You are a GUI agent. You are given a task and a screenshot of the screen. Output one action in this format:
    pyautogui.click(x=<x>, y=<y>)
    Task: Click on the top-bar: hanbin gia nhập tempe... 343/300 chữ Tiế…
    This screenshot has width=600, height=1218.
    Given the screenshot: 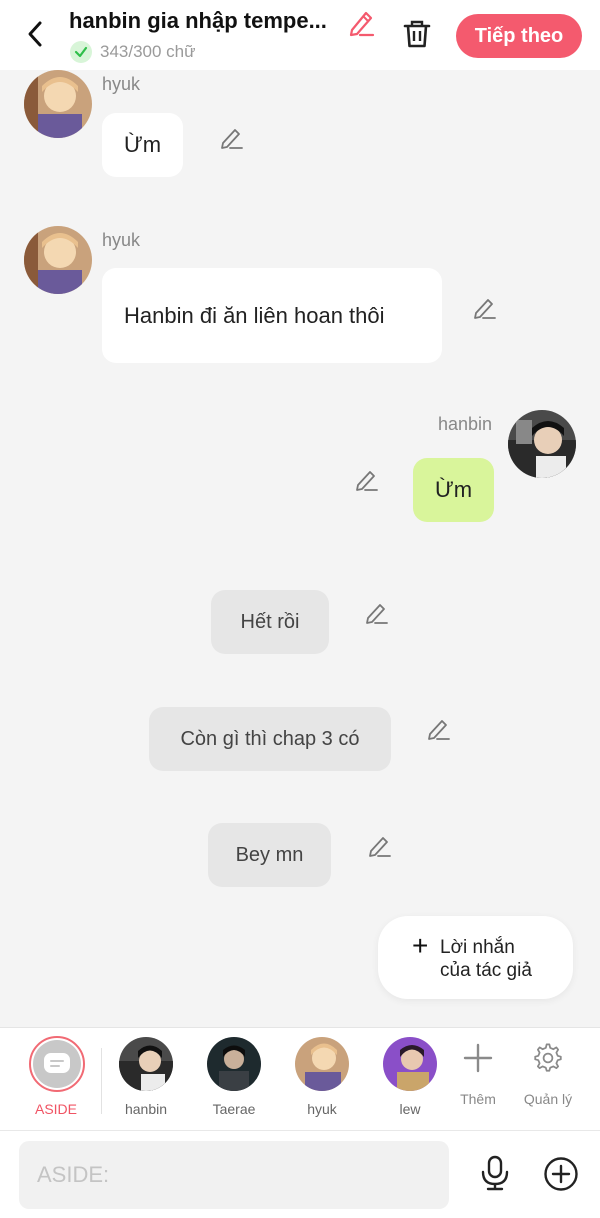 What is the action you would take?
    pyautogui.click(x=300, y=35)
    